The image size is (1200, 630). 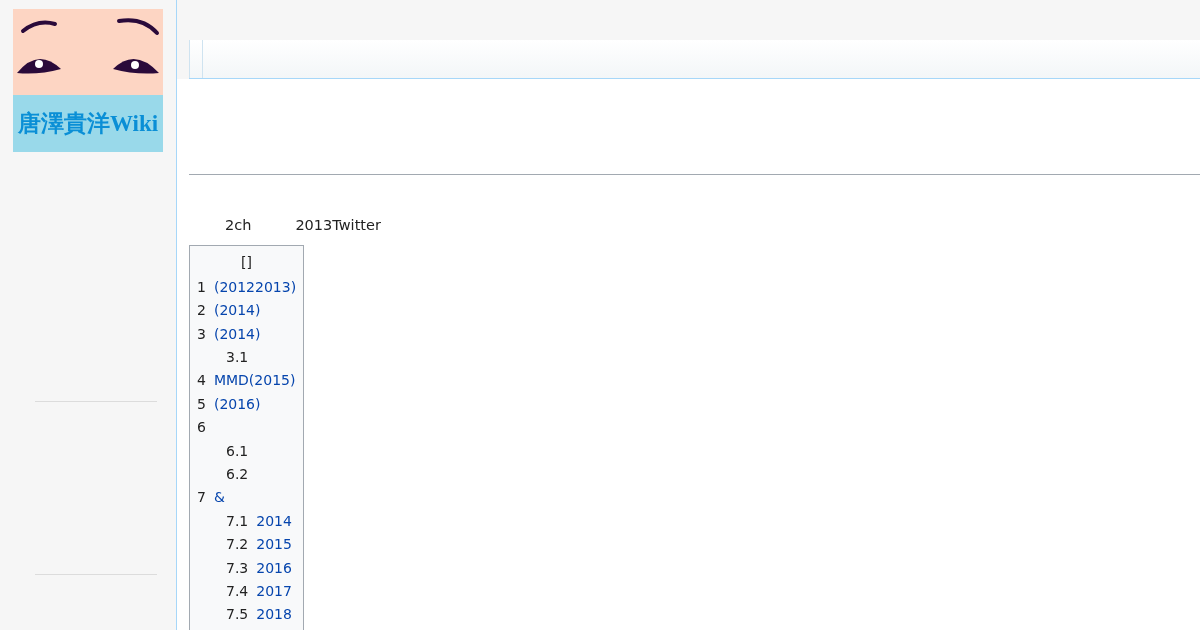 I want to click on toc-link: &, so click(x=219, y=498).